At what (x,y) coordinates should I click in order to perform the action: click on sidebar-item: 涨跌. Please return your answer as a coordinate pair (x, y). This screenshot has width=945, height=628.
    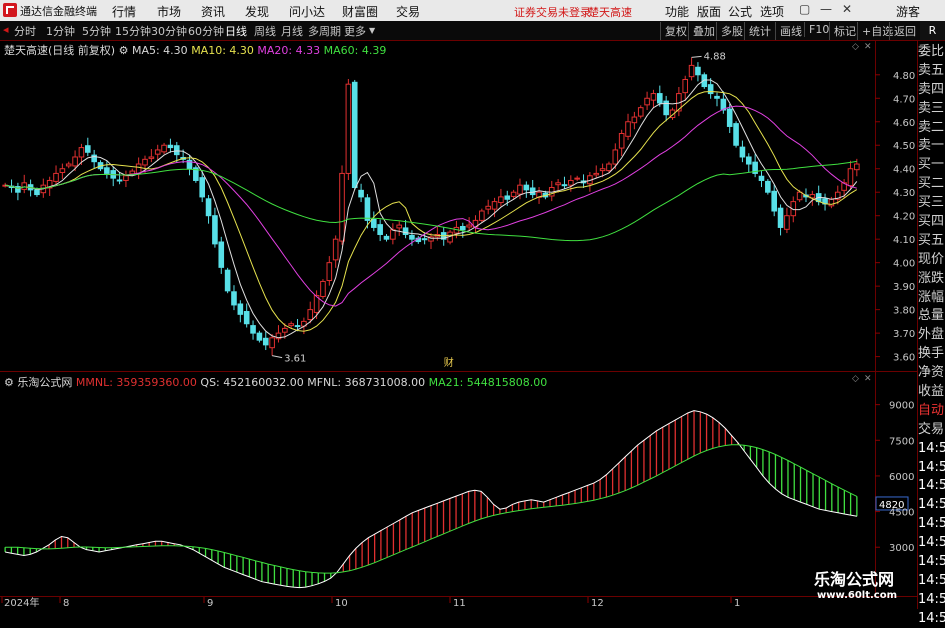
    Looking at the image, I should click on (931, 278).